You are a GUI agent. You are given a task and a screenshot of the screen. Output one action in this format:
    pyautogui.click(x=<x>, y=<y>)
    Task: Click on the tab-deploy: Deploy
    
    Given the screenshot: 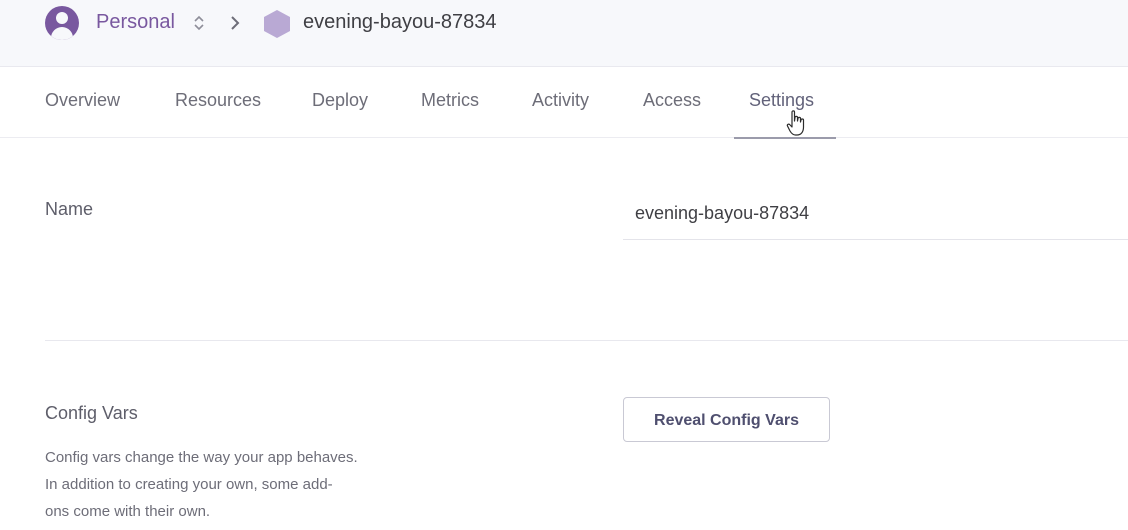 What is the action you would take?
    pyautogui.click(x=340, y=100)
    